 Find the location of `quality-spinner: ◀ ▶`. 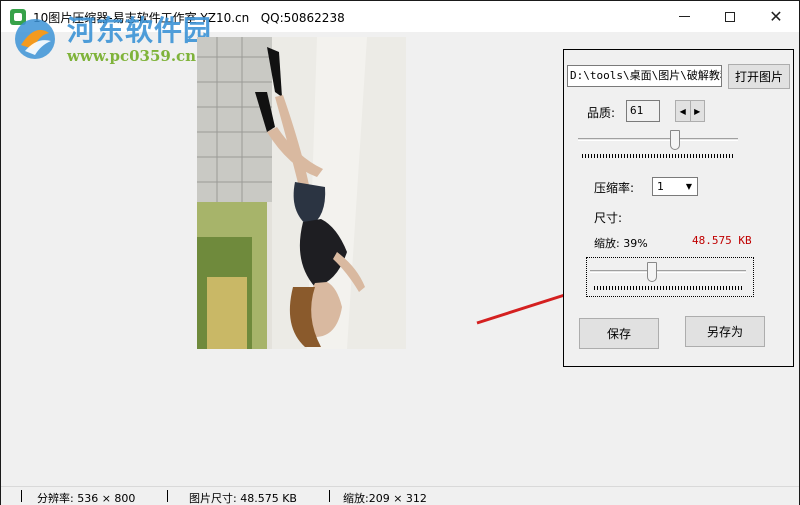

quality-spinner: ◀ ▶ is located at coordinates (690, 111).